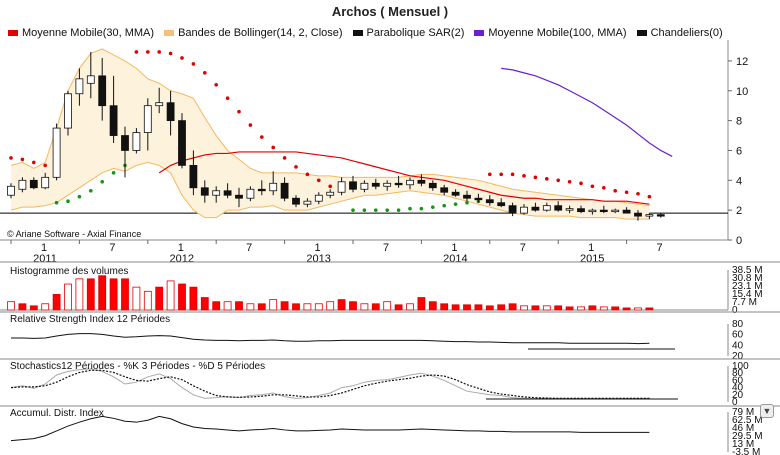  I want to click on copyright-notice: © Ariane Software - Axial Finance, so click(74, 234).